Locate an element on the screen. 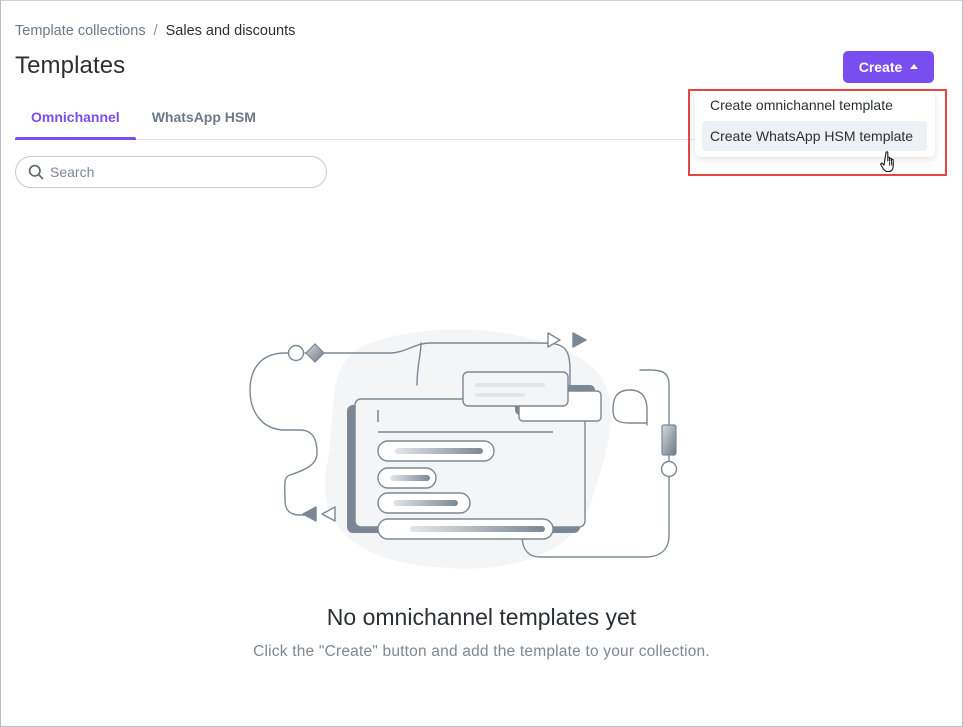 The width and height of the screenshot is (963, 727). create-button-label: Create is located at coordinates (880, 67).